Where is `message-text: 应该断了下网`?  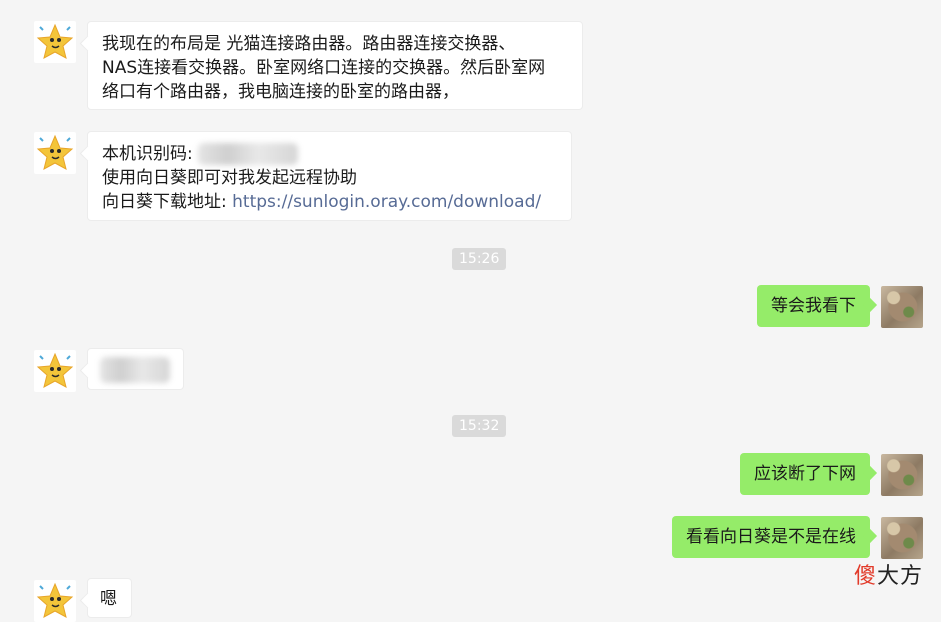
message-text: 应该断了下网 is located at coordinates (805, 474).